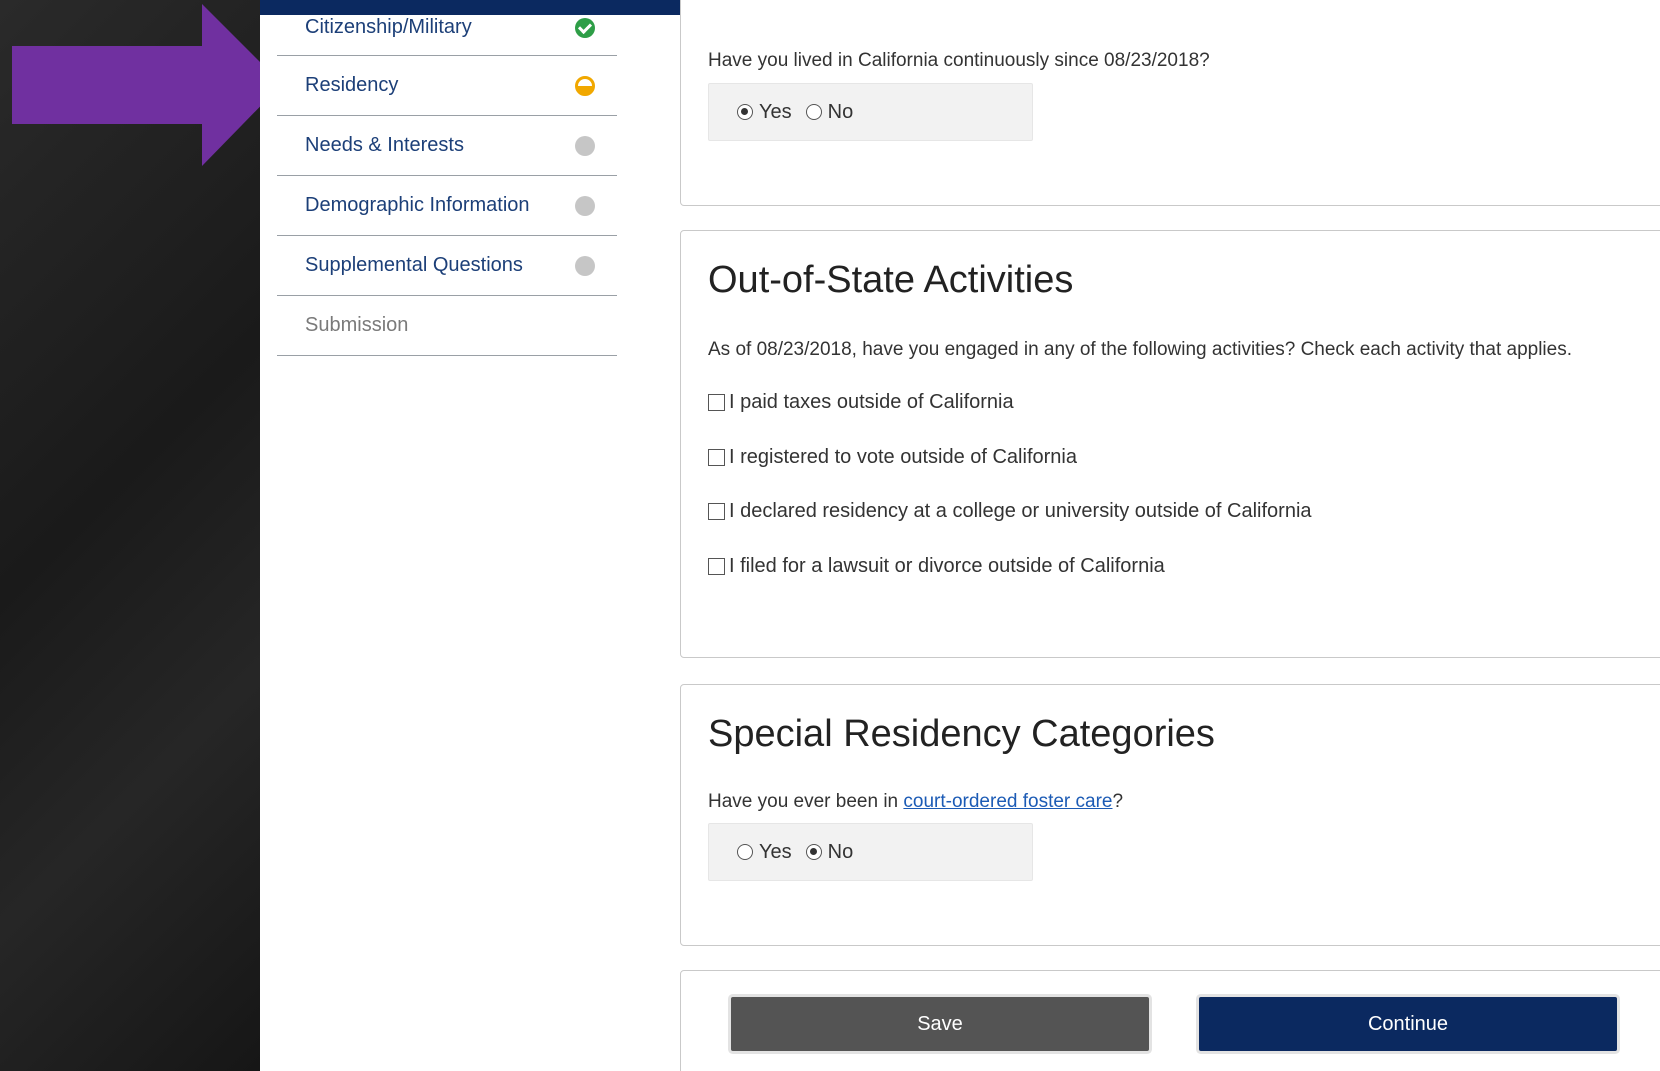 This screenshot has height=1071, width=1660. Describe the element at coordinates (870, 112) in the screenshot. I see `continuous-residence-radio-group: Yes No` at that location.